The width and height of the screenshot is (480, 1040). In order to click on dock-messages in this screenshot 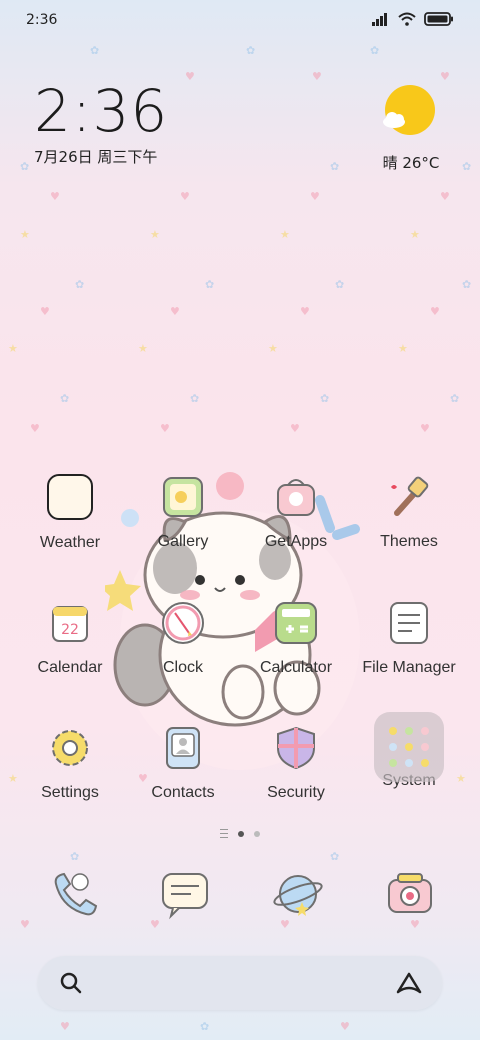, I will do `click(185, 894)`.